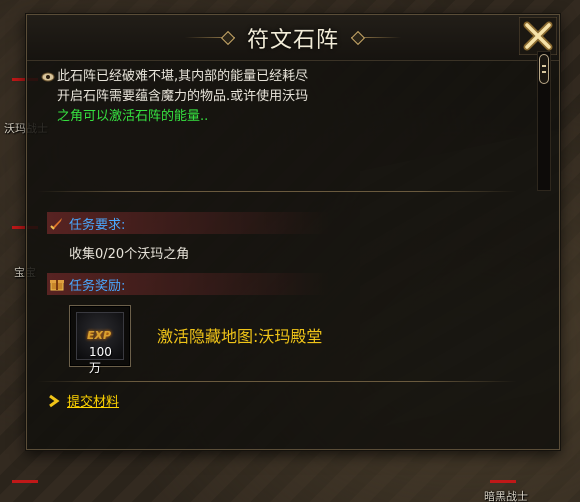 This screenshot has height=502, width=580. I want to click on chevron-right-icon, so click(54, 400).